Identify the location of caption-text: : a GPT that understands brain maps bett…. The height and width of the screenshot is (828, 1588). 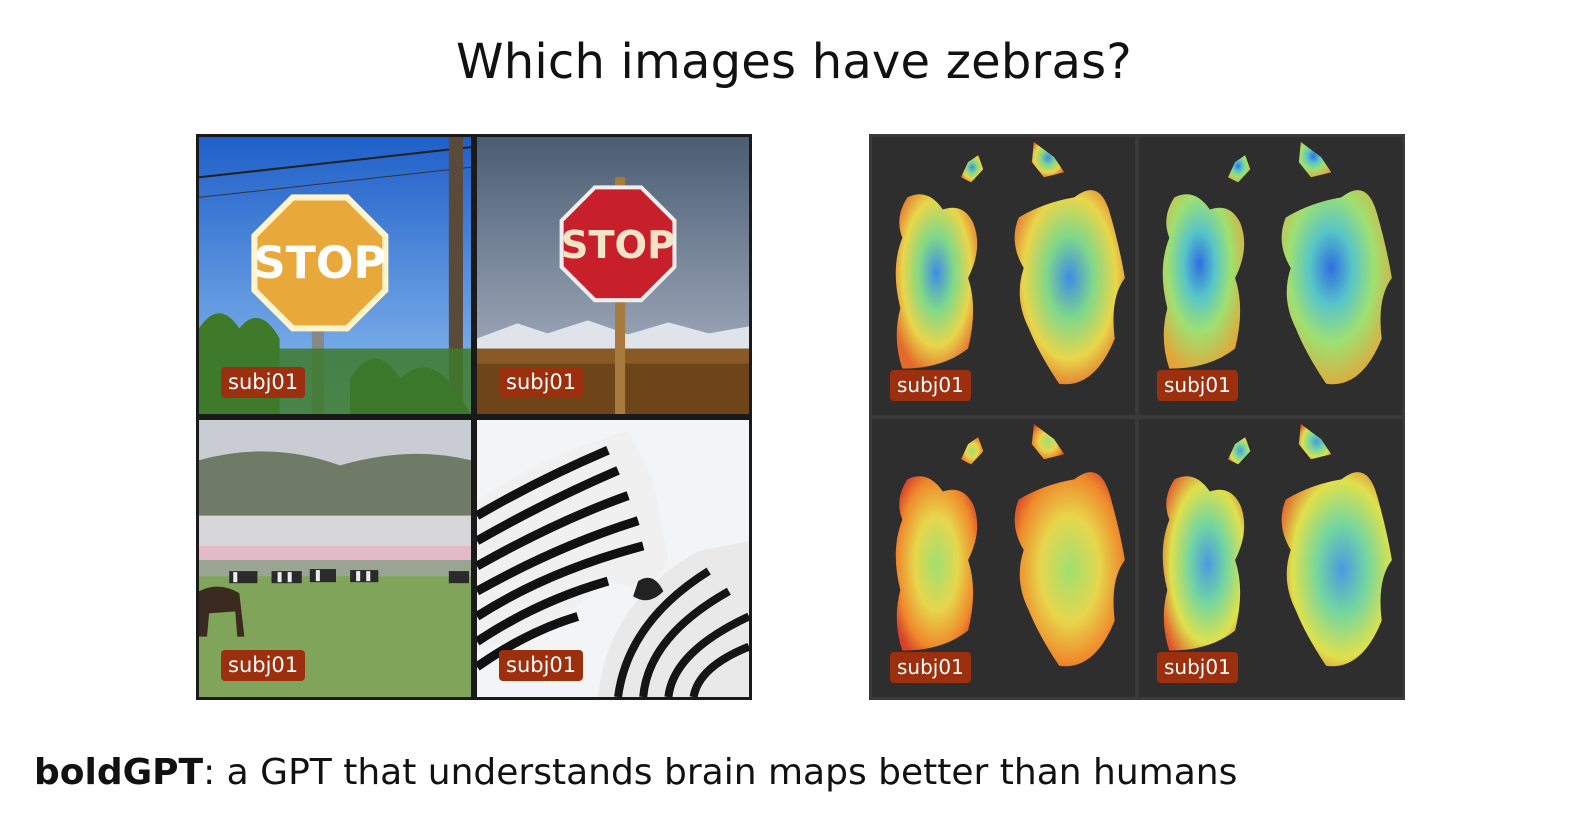
(720, 772).